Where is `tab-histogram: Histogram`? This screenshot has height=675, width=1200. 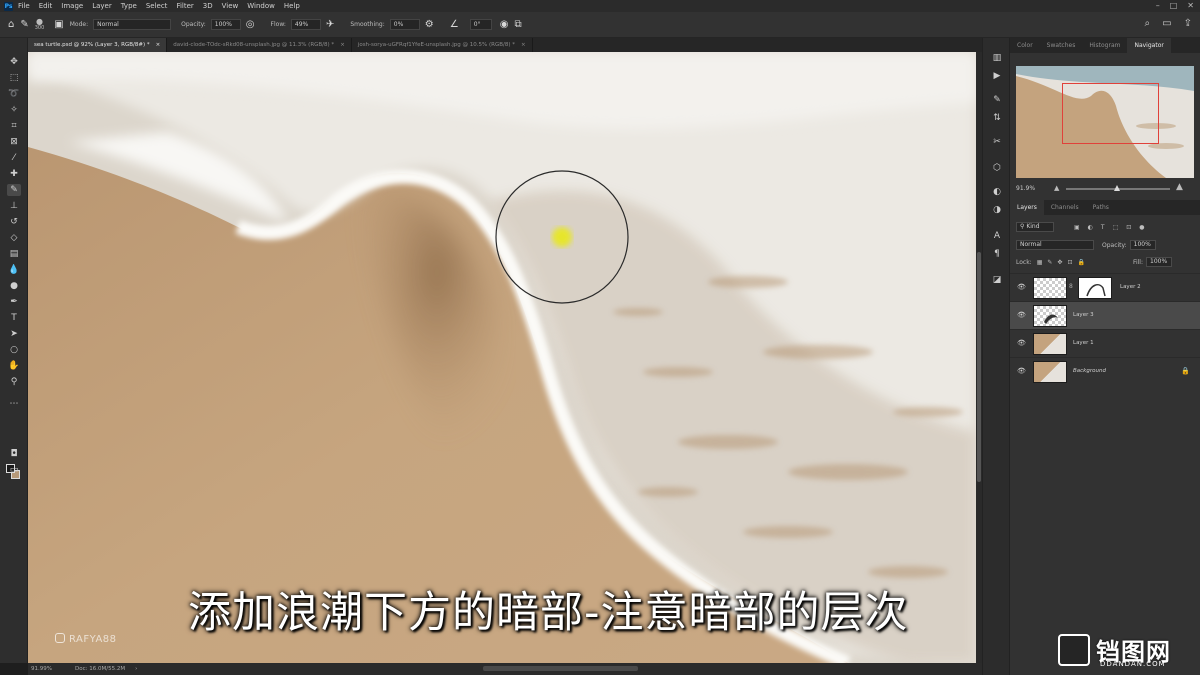
tab-histogram: Histogram is located at coordinates (1104, 45).